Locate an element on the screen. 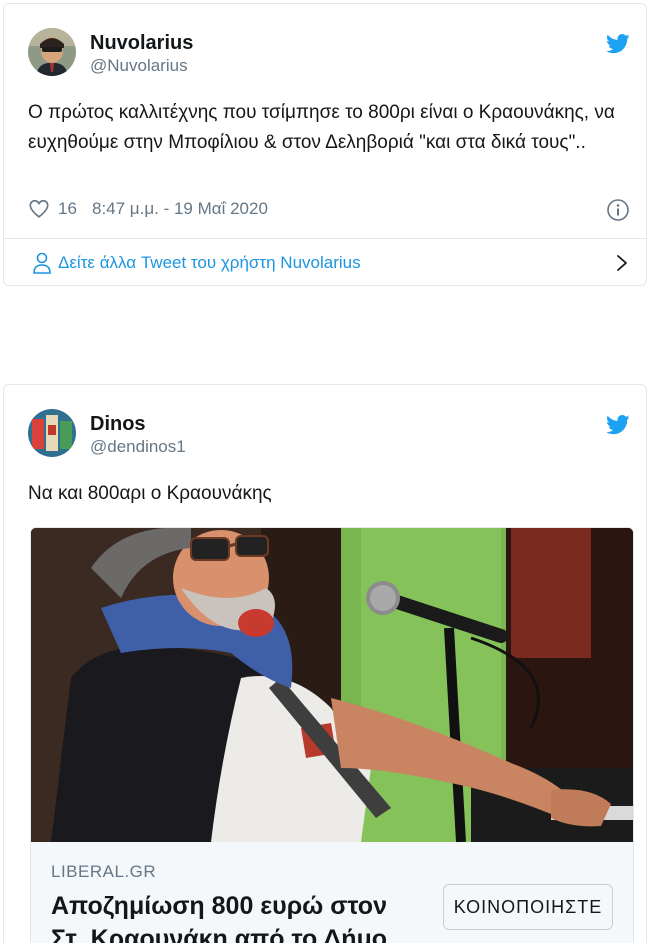  more-tweets-link: Δείτε άλλα Tweet του χρήστη Nuvolarius is located at coordinates (329, 263).